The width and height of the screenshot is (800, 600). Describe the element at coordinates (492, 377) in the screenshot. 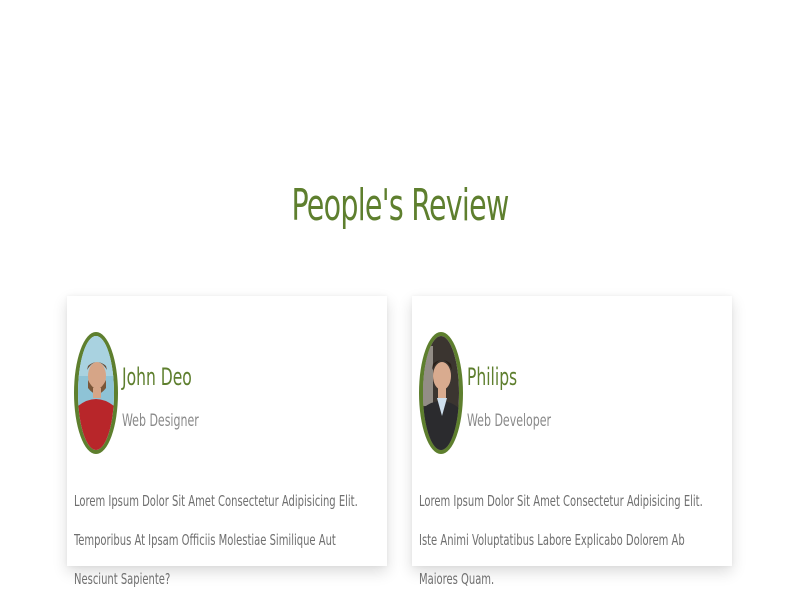

I see `reviewer-name: Philips` at that location.